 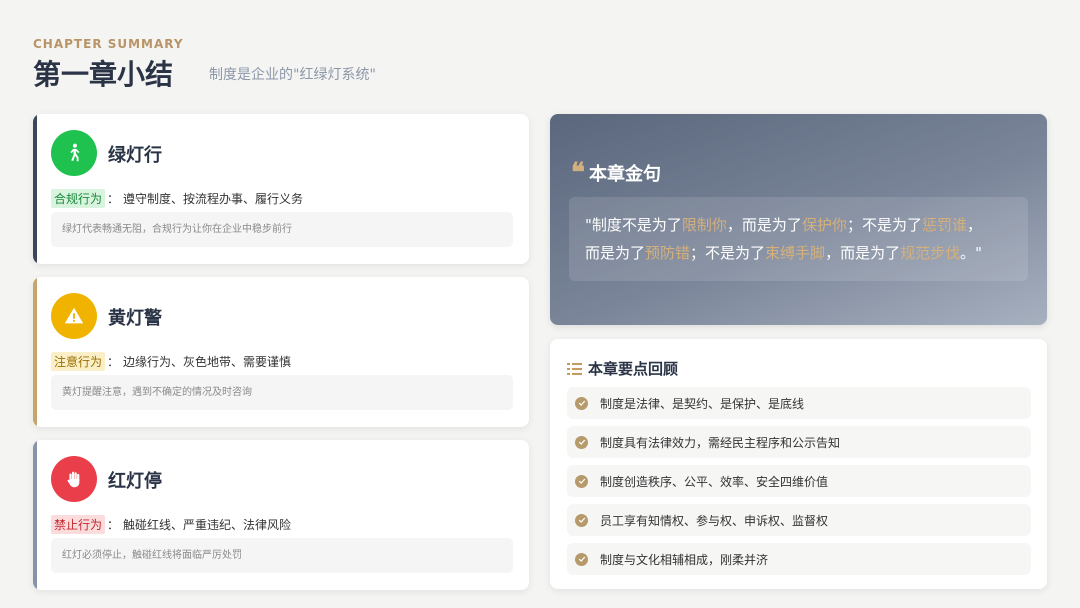 What do you see at coordinates (824, 225) in the screenshot?
I see `quote-highlight: 保护你` at bounding box center [824, 225].